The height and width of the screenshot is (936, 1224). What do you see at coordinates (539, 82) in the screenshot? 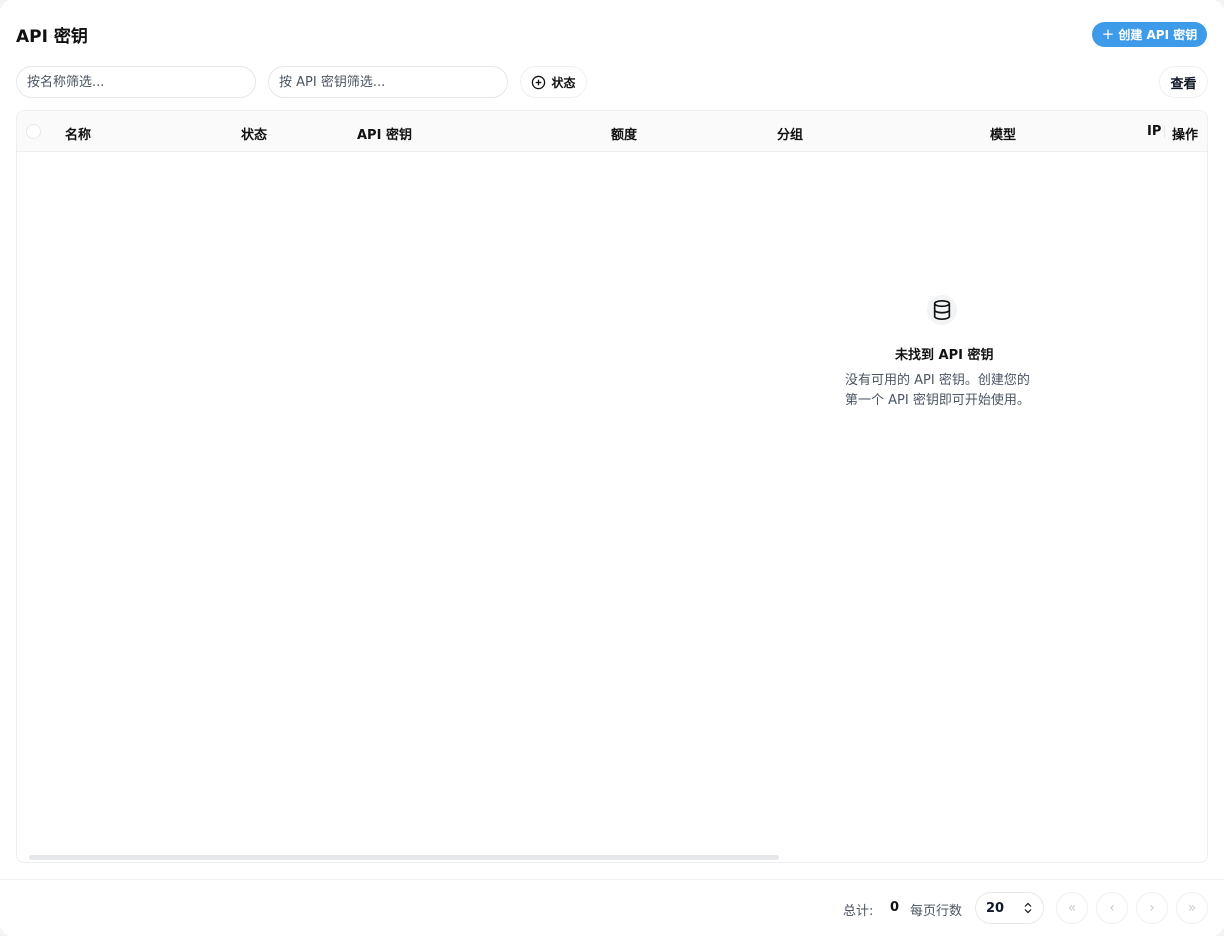
I see `plus-circle-icon` at bounding box center [539, 82].